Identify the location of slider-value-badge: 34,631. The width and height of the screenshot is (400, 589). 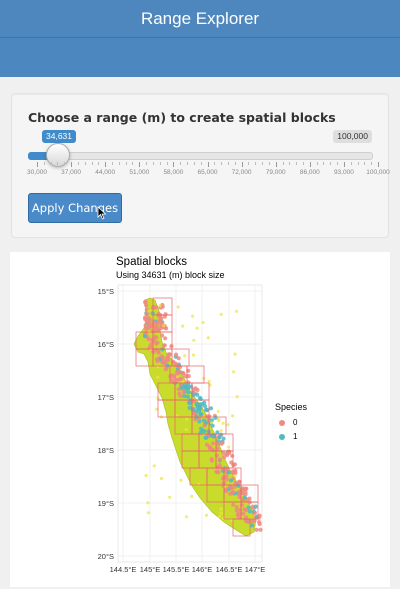
(59, 136).